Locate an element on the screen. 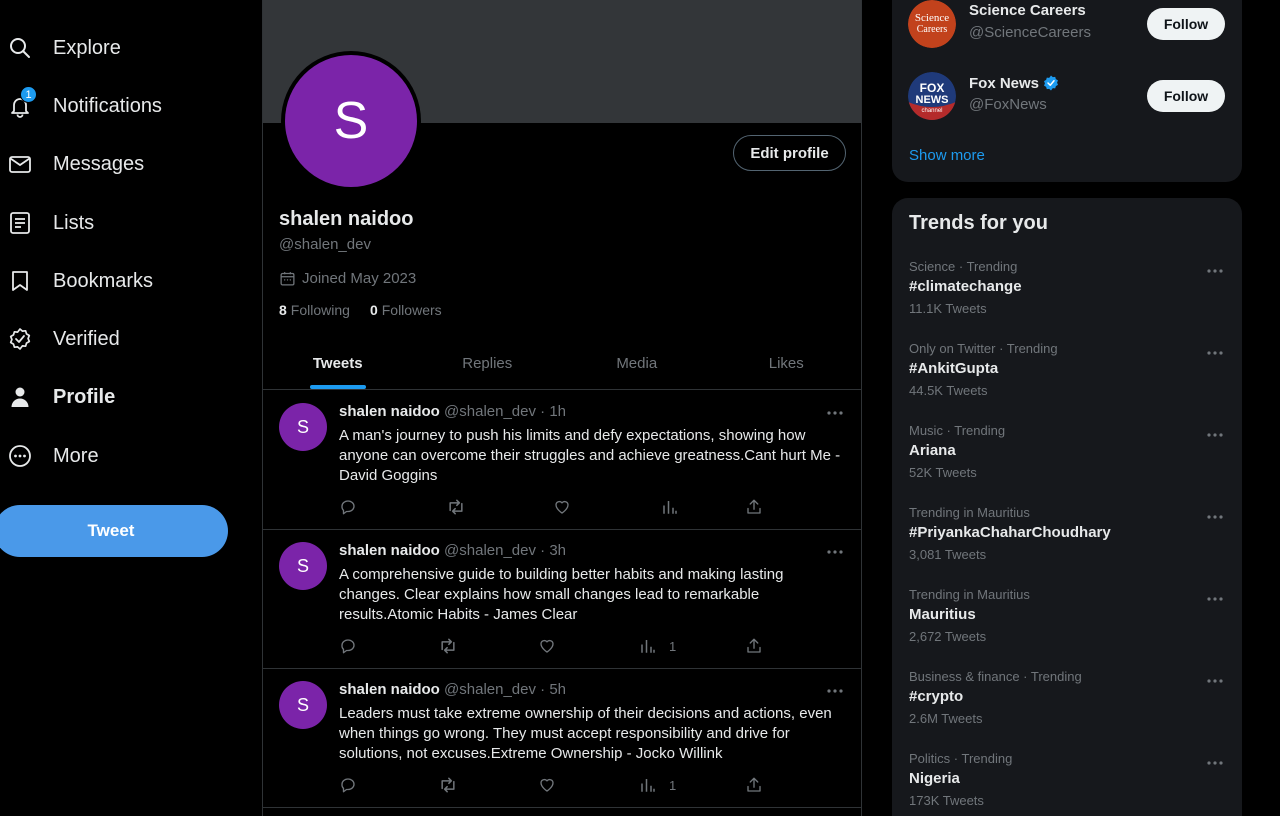 The width and height of the screenshot is (1280, 816). svg-text: Careers is located at coordinates (932, 29).